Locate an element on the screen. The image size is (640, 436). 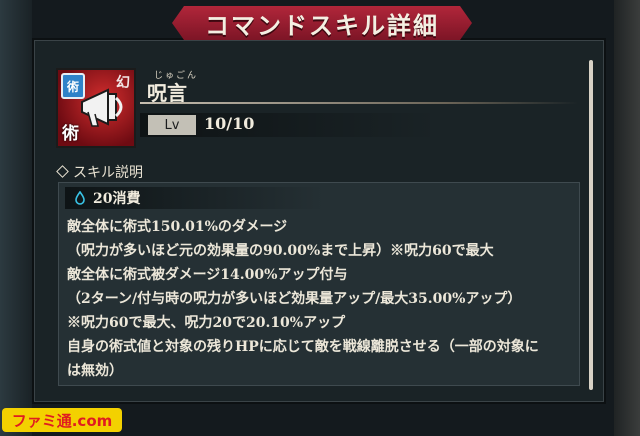
skill-category-label: 術 is located at coordinates (70, 134).